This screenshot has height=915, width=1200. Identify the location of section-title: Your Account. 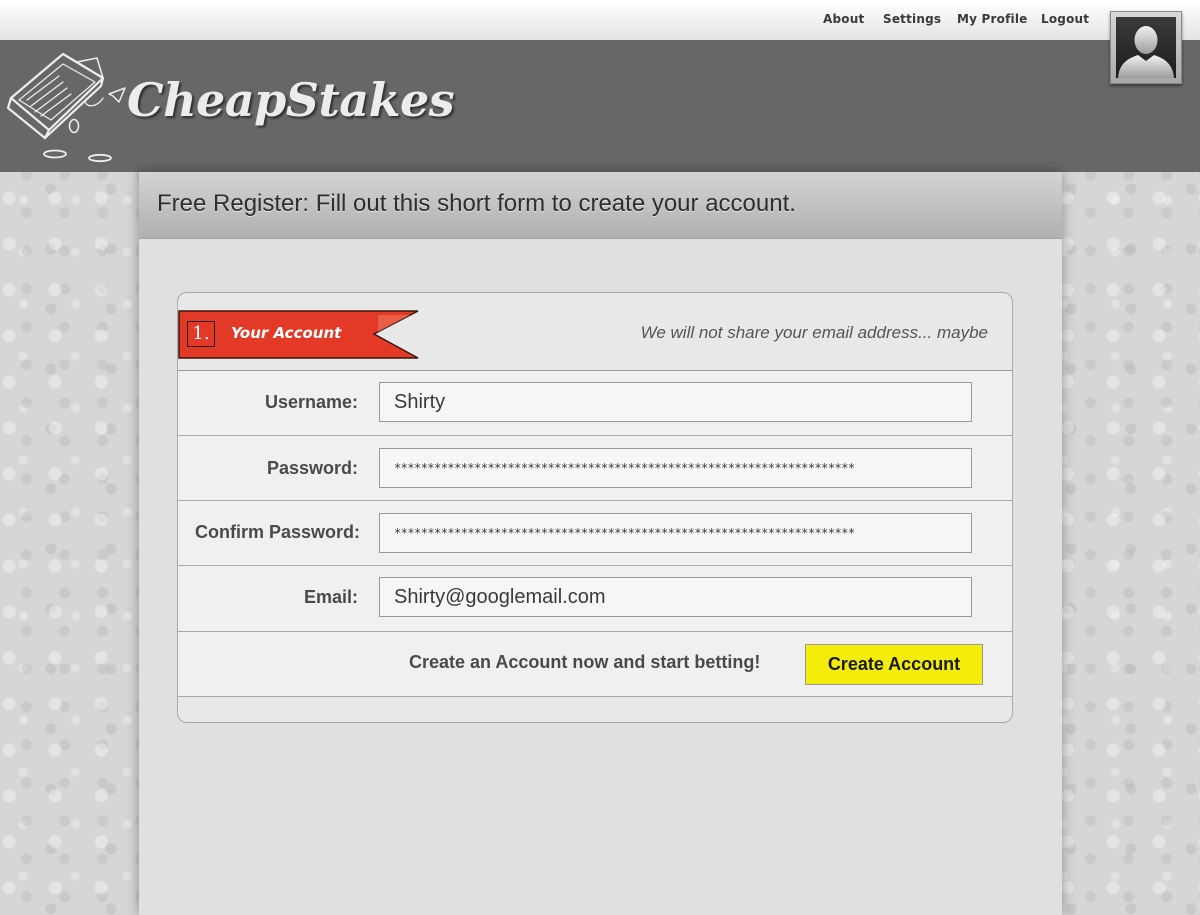
(286, 333).